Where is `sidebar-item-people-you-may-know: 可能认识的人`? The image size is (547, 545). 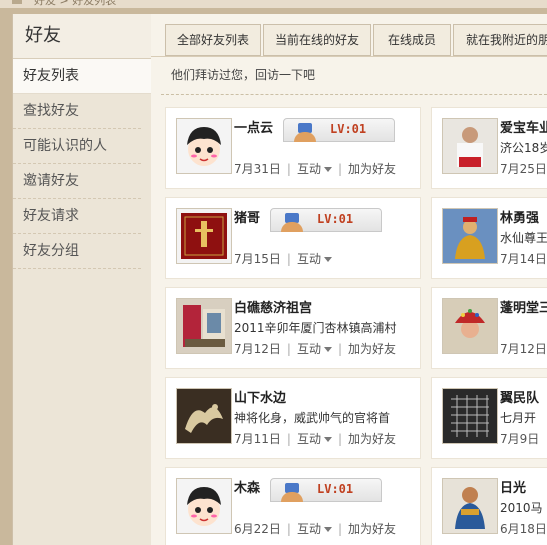
sidebar-item-people-you-may-know: 可能认识的人 is located at coordinates (77, 146).